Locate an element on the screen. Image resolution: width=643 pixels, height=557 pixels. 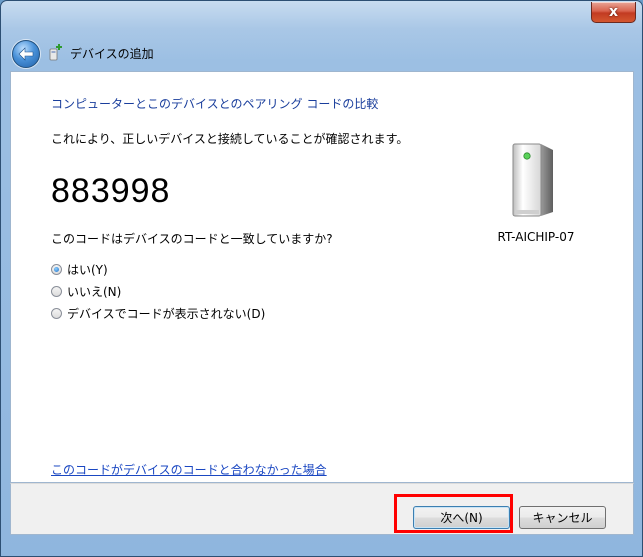
option-no-code-label: デバイスでコードが表示されない(D) is located at coordinates (166, 313).